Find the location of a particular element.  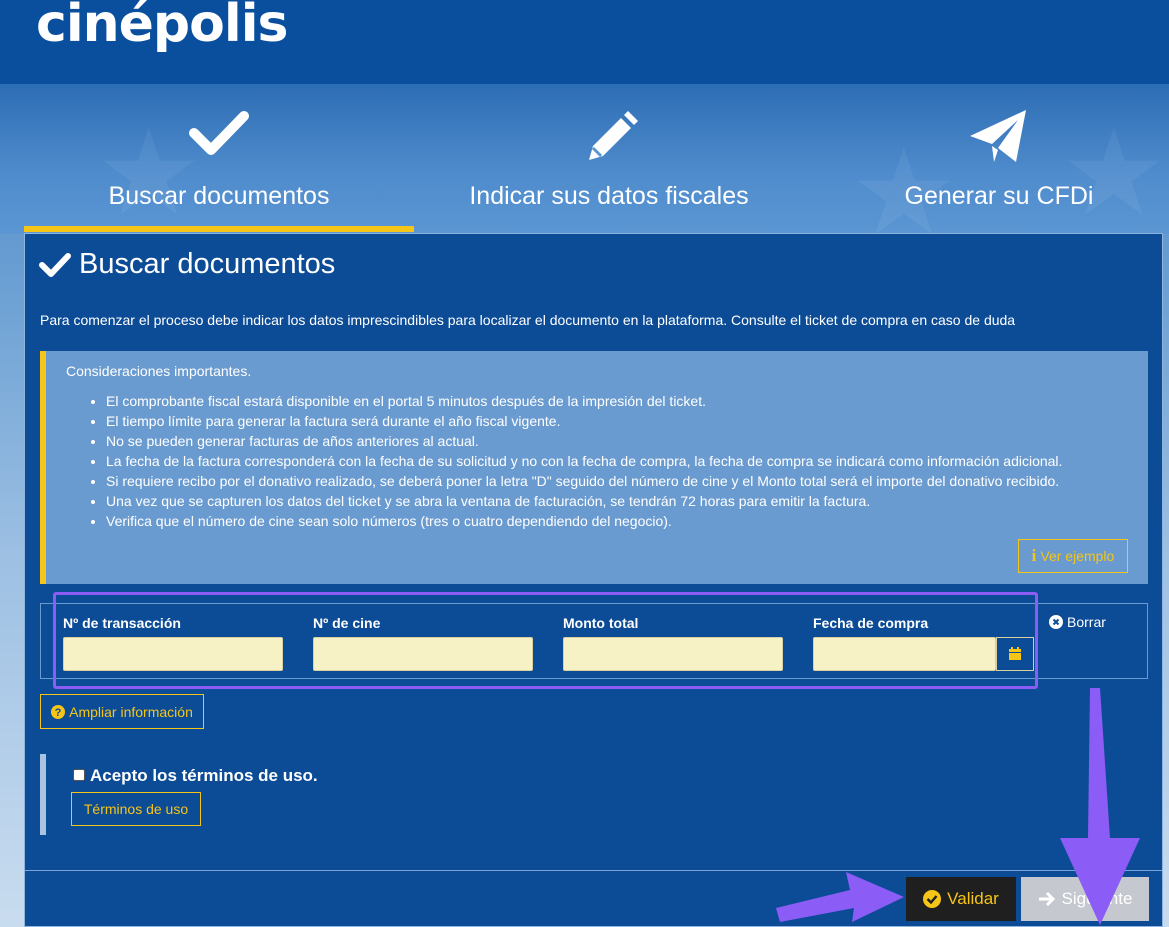

siguiente-button: Siguiente is located at coordinates (1085, 899).